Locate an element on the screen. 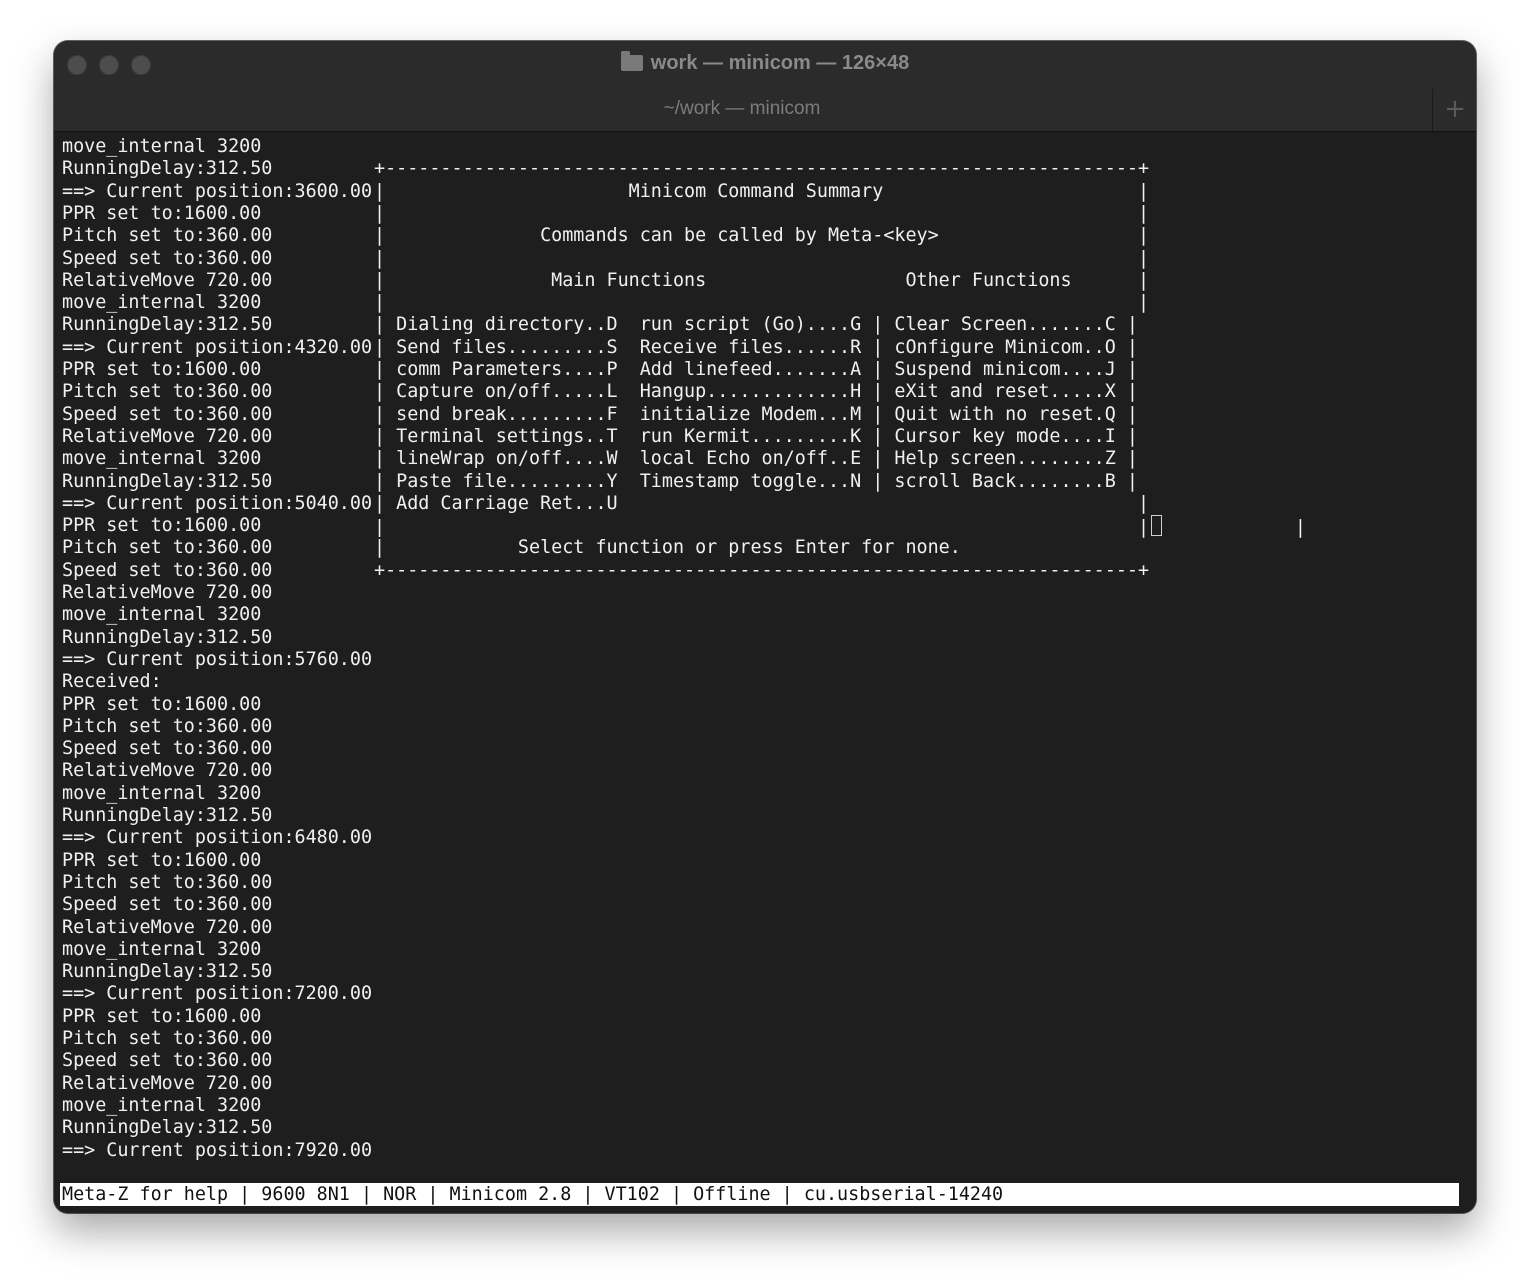 This screenshot has width=1531, height=1280. summary-box-line: | Commands can be called by Meta-<key> | is located at coordinates (762, 236).